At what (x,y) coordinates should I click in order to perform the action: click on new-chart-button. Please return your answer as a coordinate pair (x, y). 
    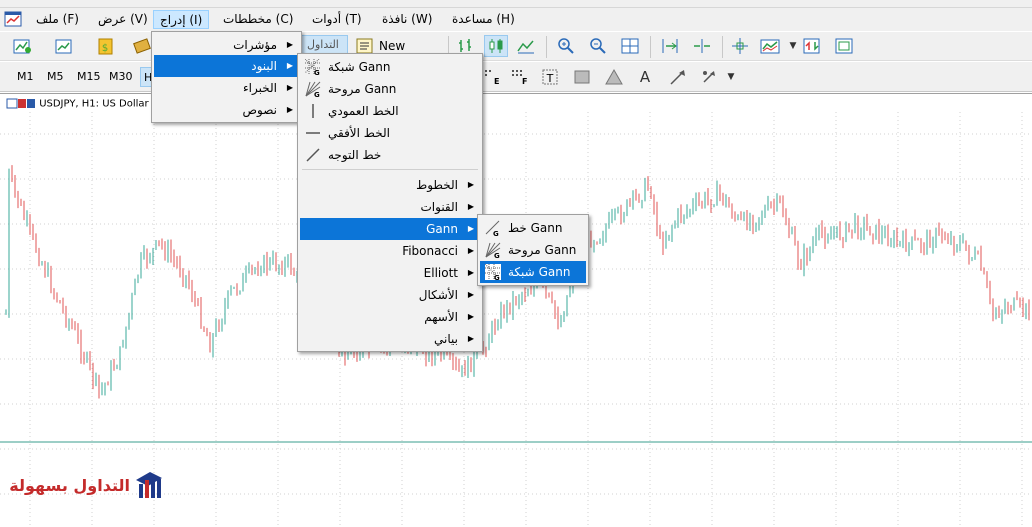
    Looking at the image, I should click on (22, 46).